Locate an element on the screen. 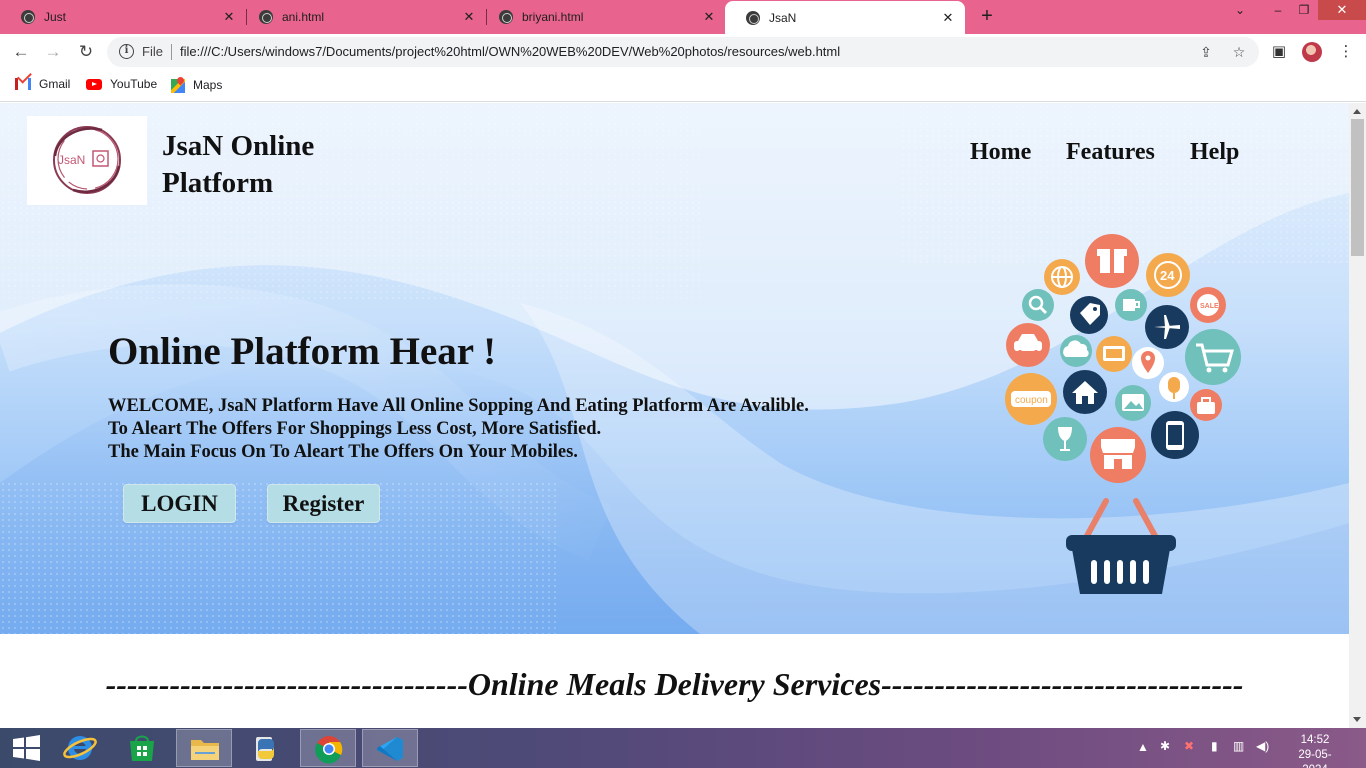  tab-search-chevron-icon: ⌄ is located at coordinates (1240, 10).